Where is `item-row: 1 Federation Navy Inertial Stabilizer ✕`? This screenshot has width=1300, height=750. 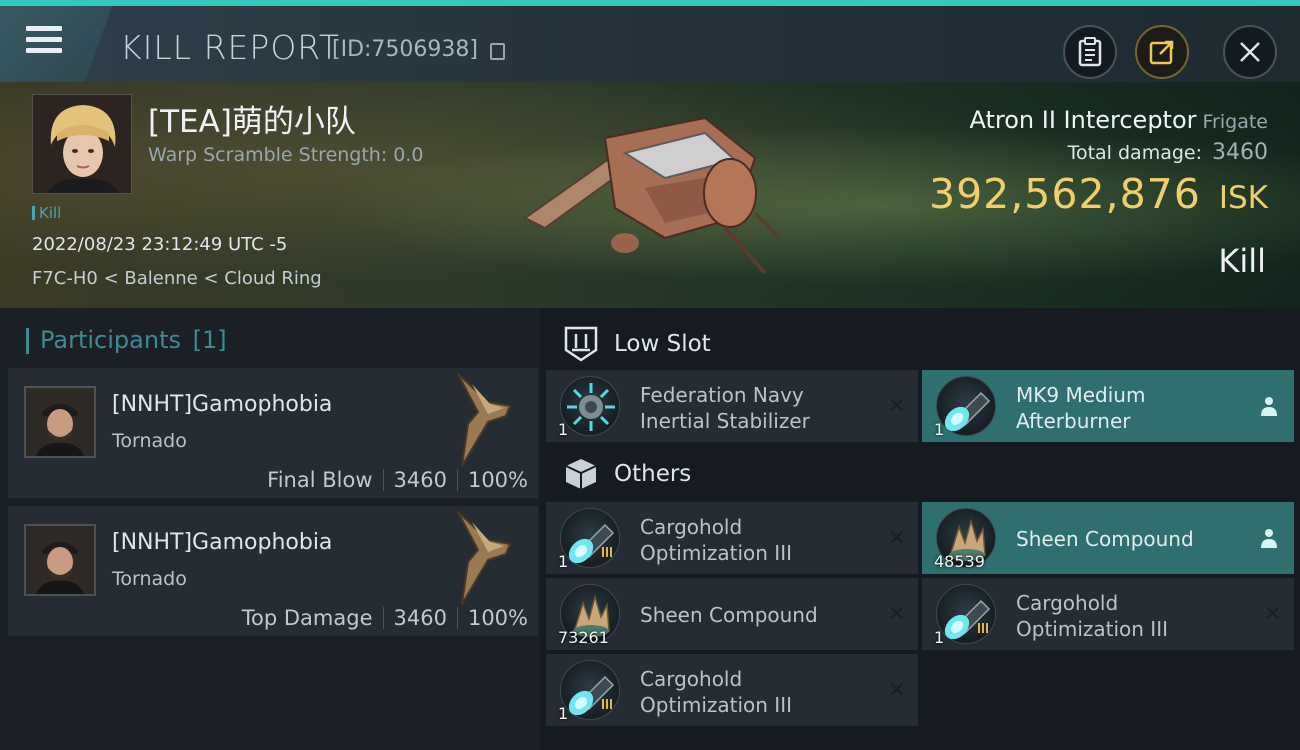
item-row: 1 Federation Navy Inertial Stabilizer ✕ is located at coordinates (732, 406).